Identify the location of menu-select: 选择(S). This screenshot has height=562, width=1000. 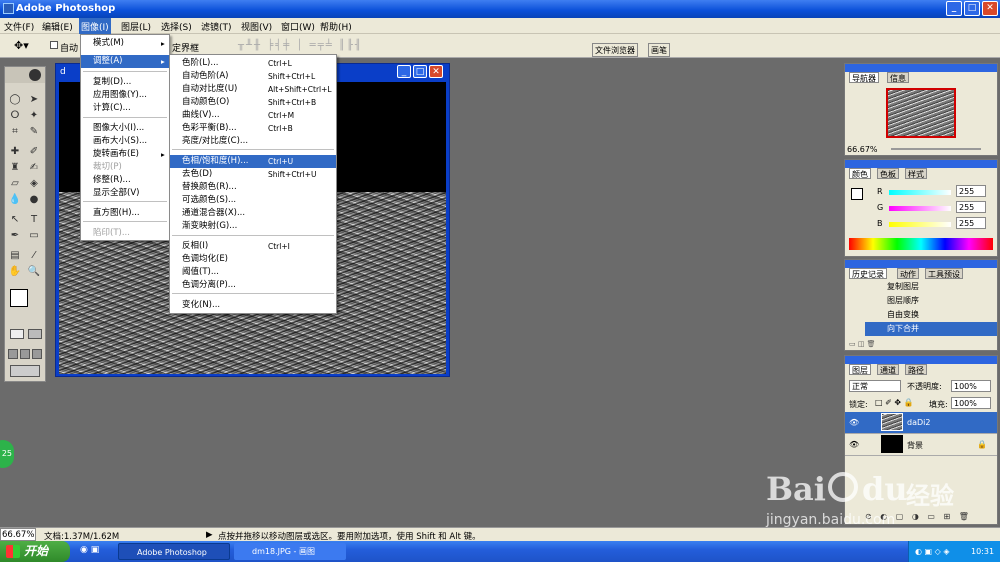
(176, 26).